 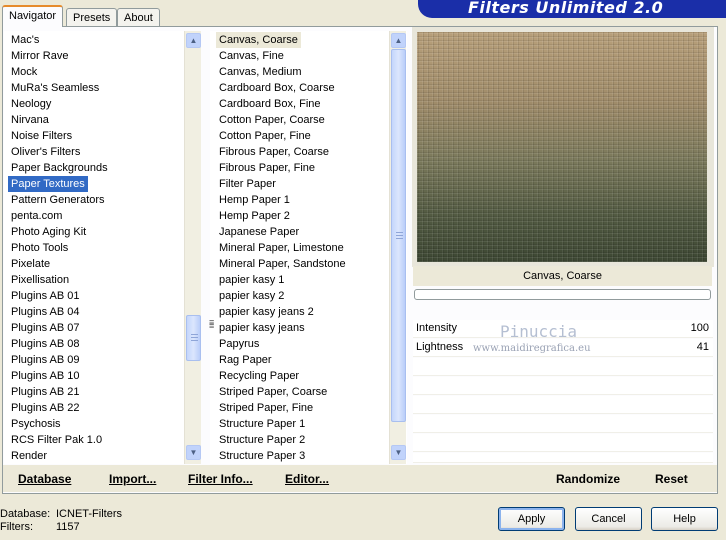 What do you see at coordinates (55, 88) in the screenshot?
I see `category-item: MuRa's Seamless` at bounding box center [55, 88].